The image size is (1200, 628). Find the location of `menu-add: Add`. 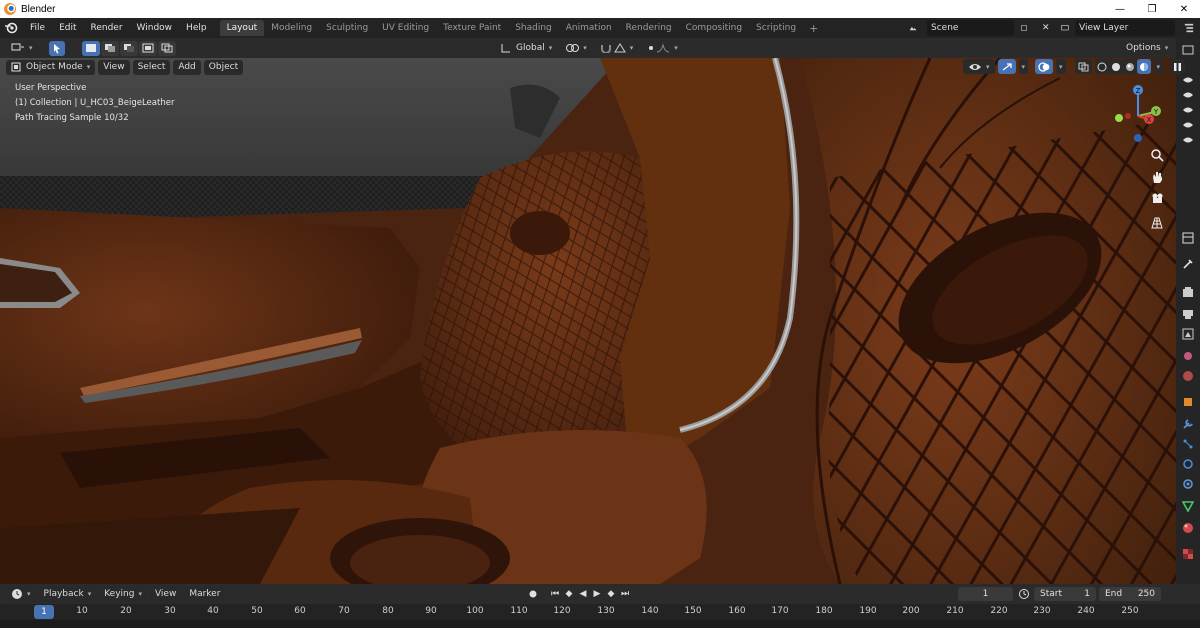

menu-add: Add is located at coordinates (187, 67).